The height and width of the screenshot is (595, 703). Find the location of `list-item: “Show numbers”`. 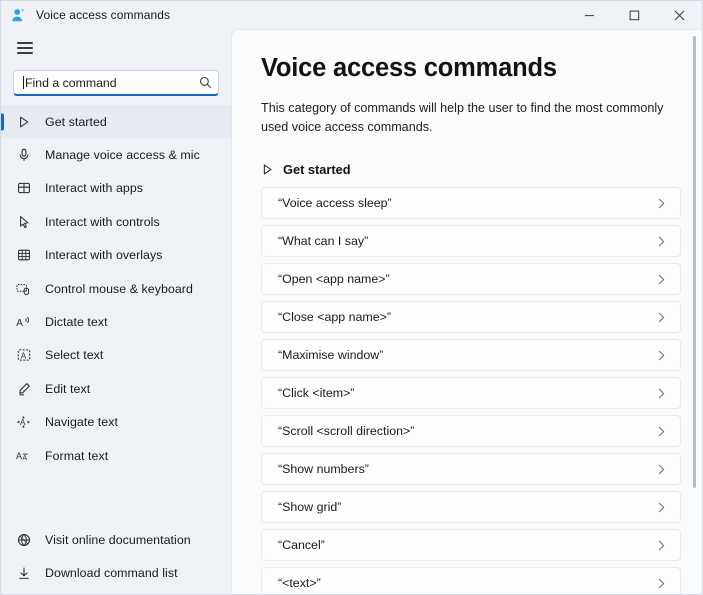

list-item: “Show numbers” is located at coordinates (471, 469).